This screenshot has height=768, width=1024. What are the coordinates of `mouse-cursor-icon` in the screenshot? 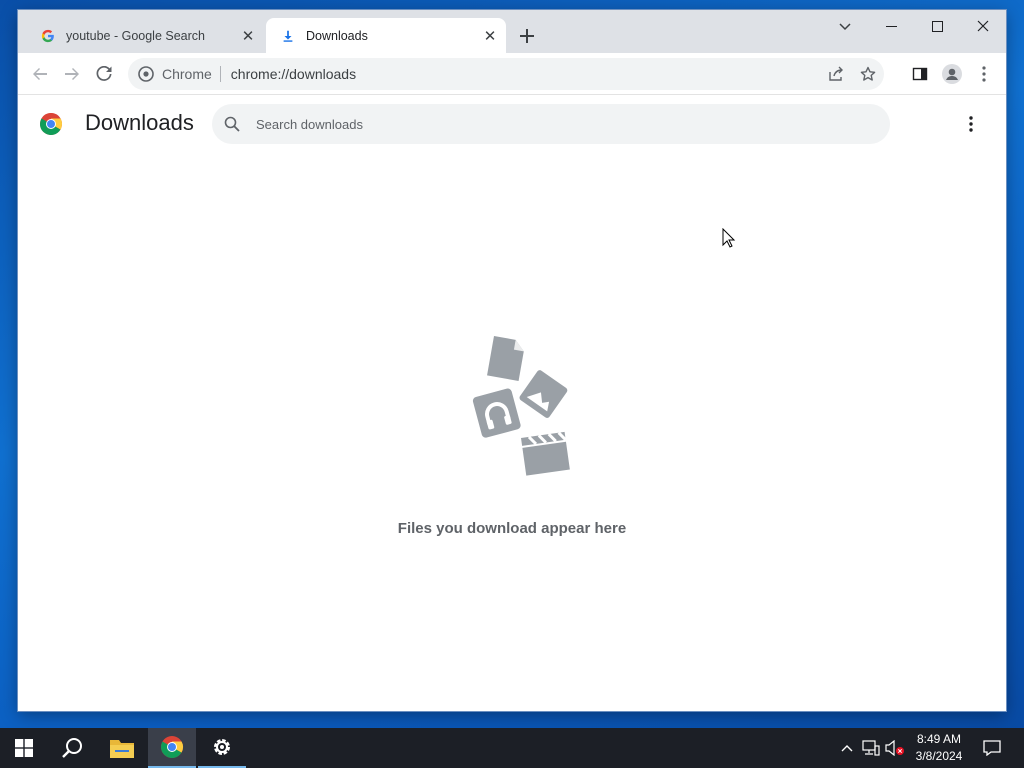 It's located at (729, 237).